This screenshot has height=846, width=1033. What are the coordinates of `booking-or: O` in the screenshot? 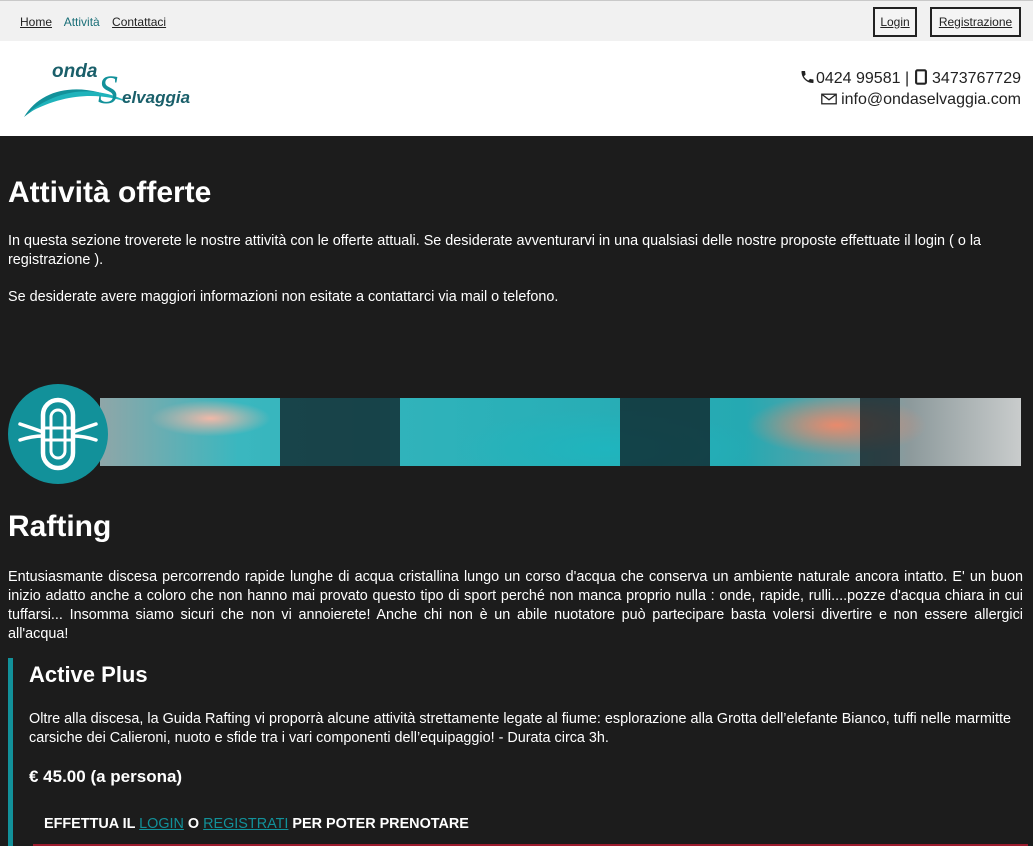 It's located at (193, 824).